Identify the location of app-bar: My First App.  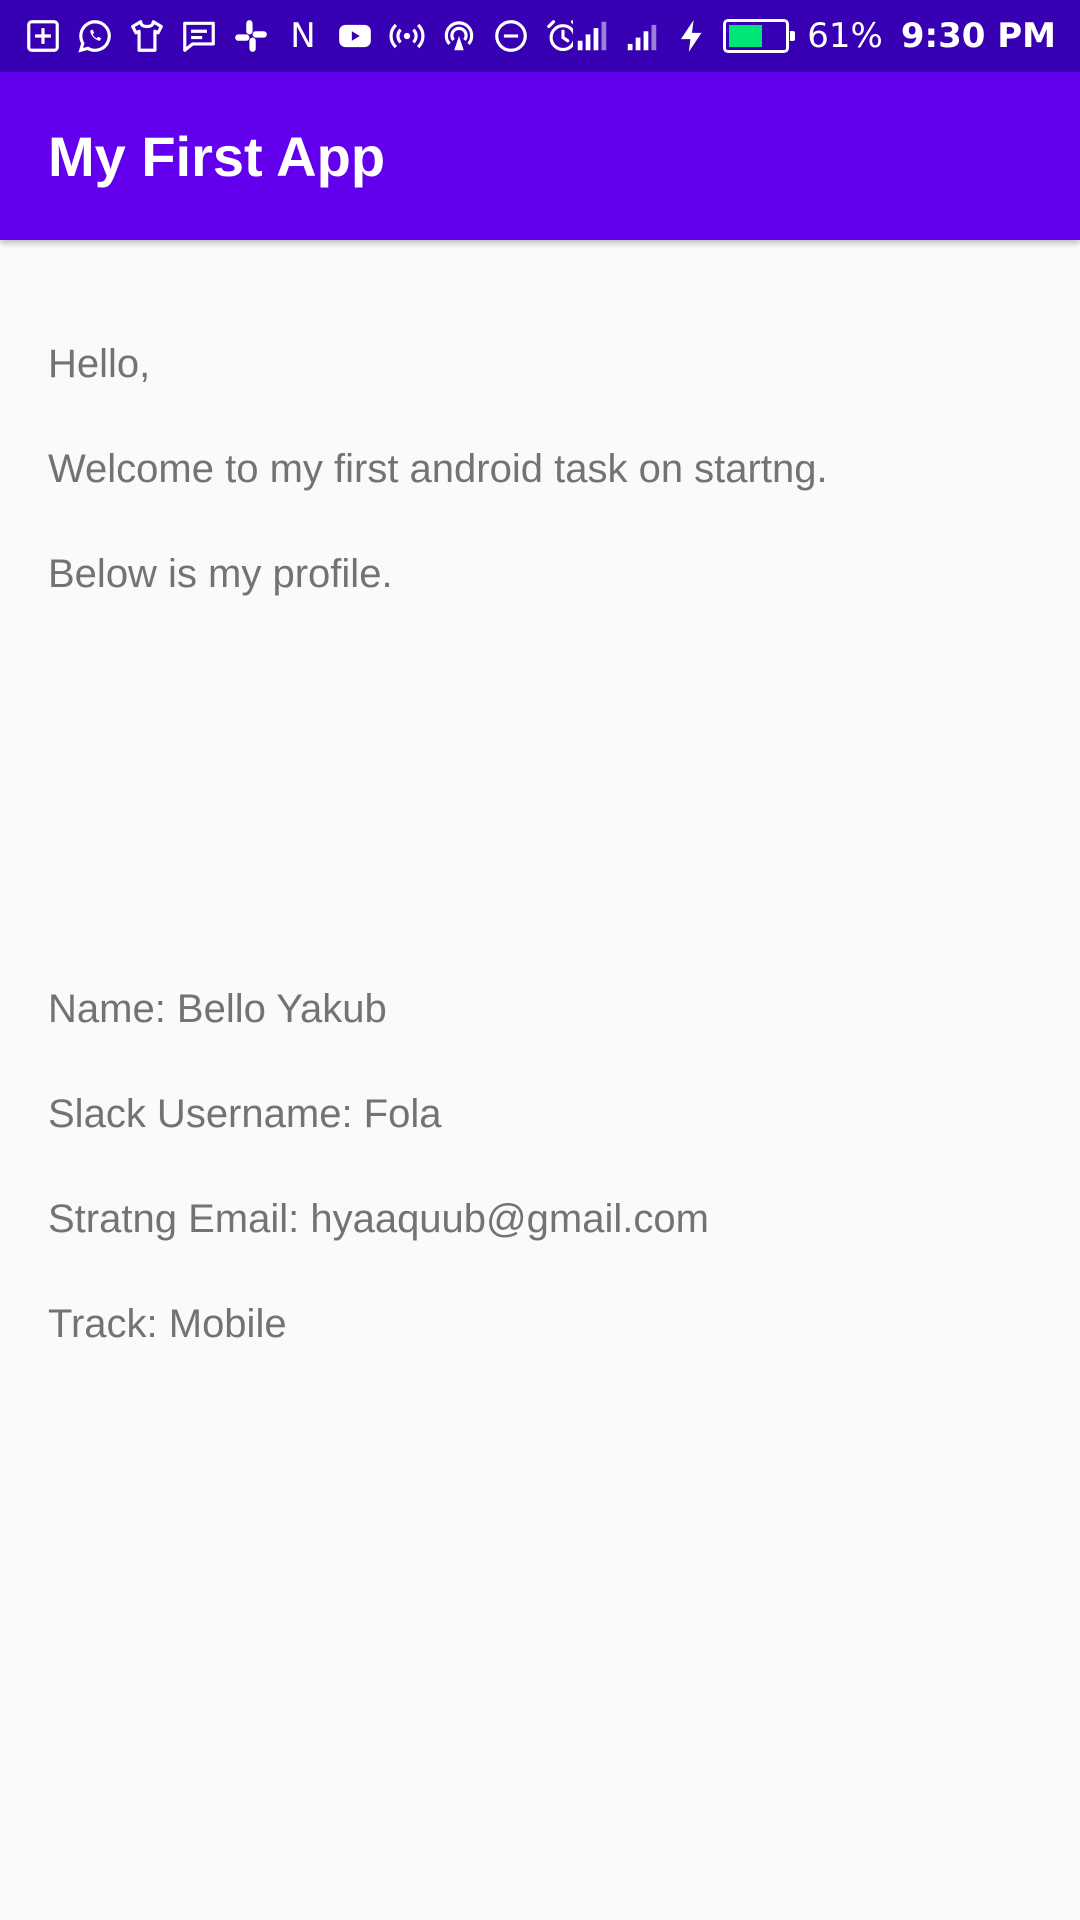
(540, 156).